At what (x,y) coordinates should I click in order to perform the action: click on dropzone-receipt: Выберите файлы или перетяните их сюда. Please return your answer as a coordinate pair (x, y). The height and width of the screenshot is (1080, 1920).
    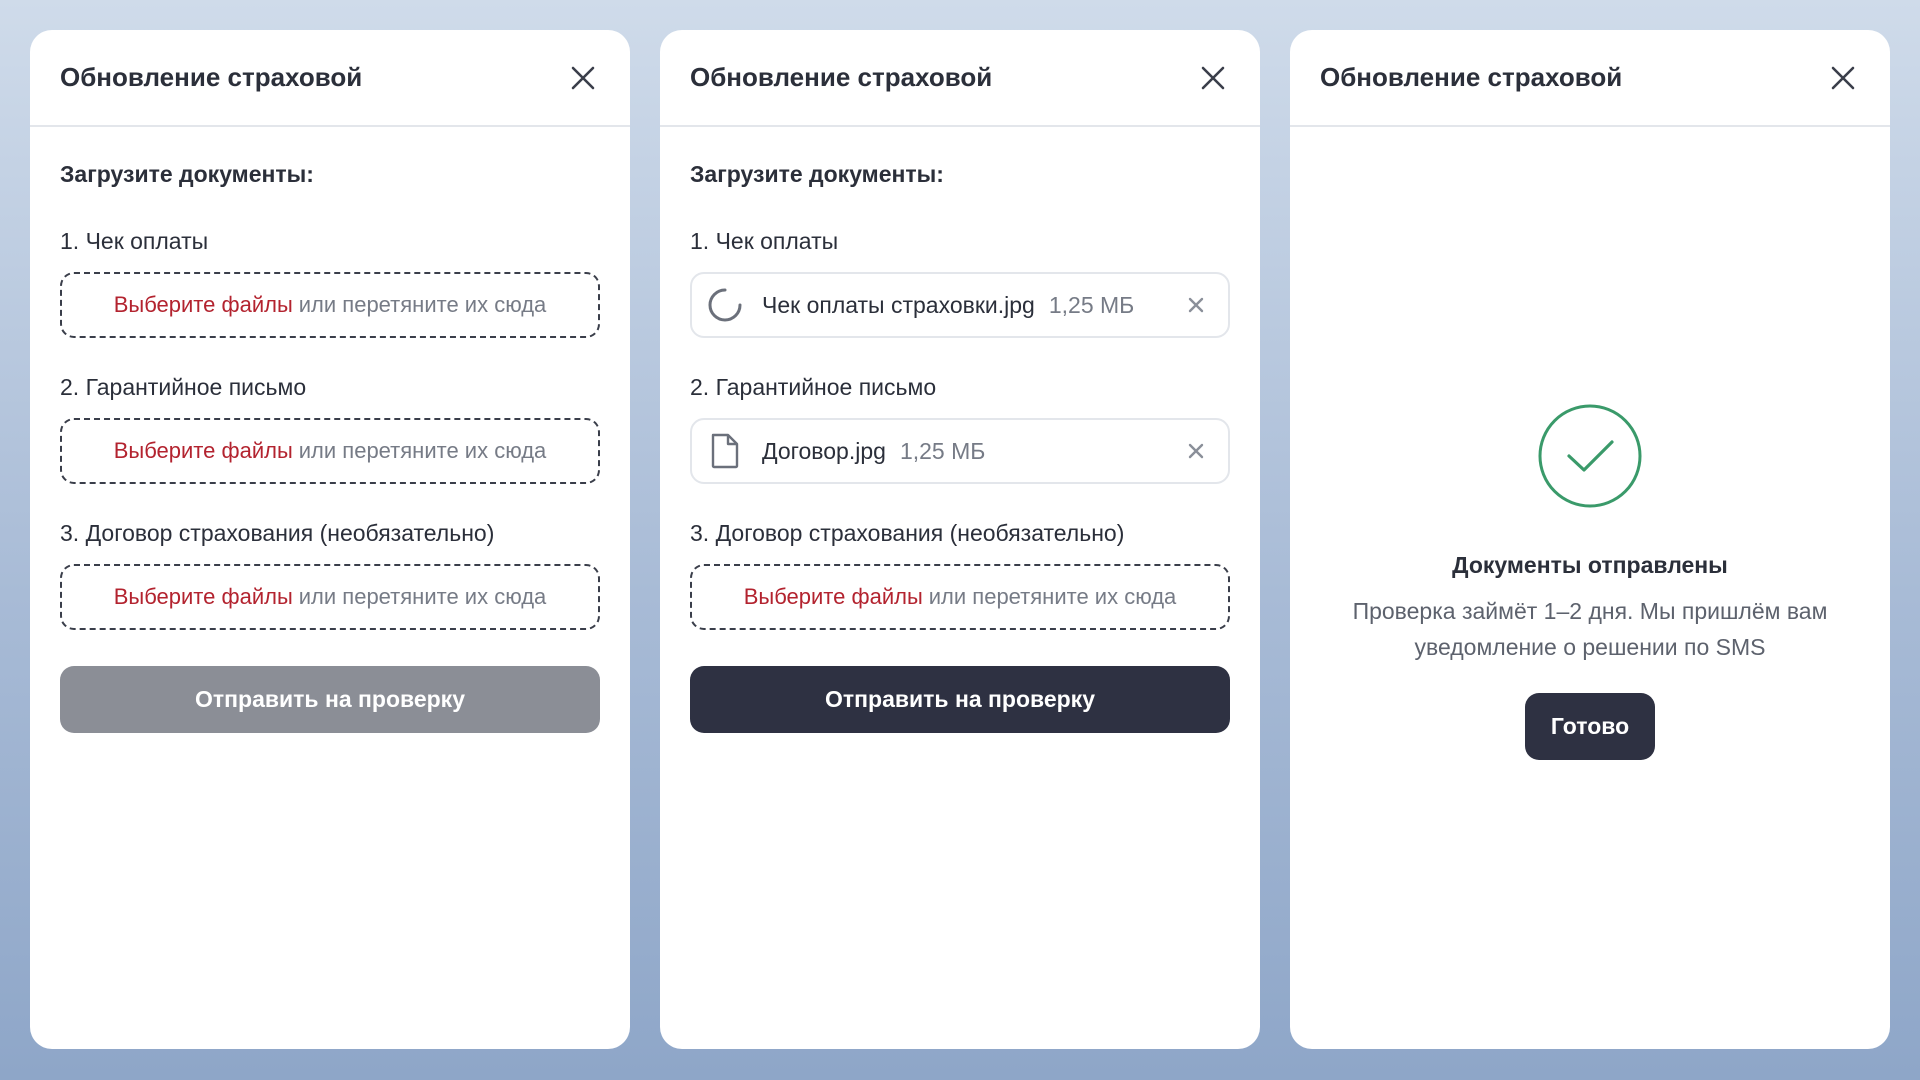
    Looking at the image, I should click on (330, 305).